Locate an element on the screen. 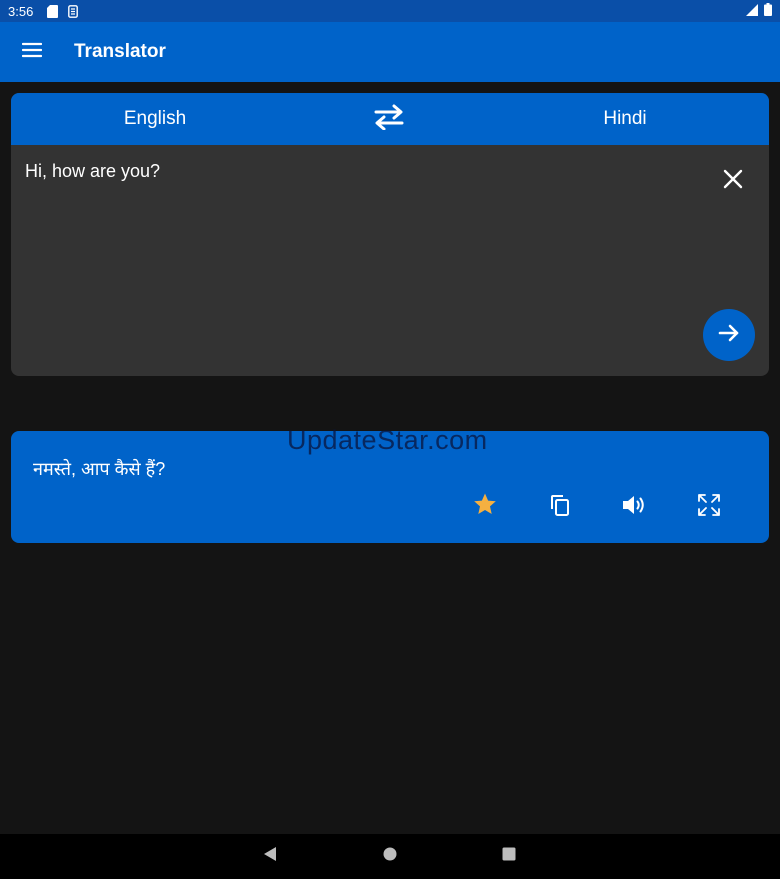 The width and height of the screenshot is (780, 879). copy-button is located at coordinates (560, 507).